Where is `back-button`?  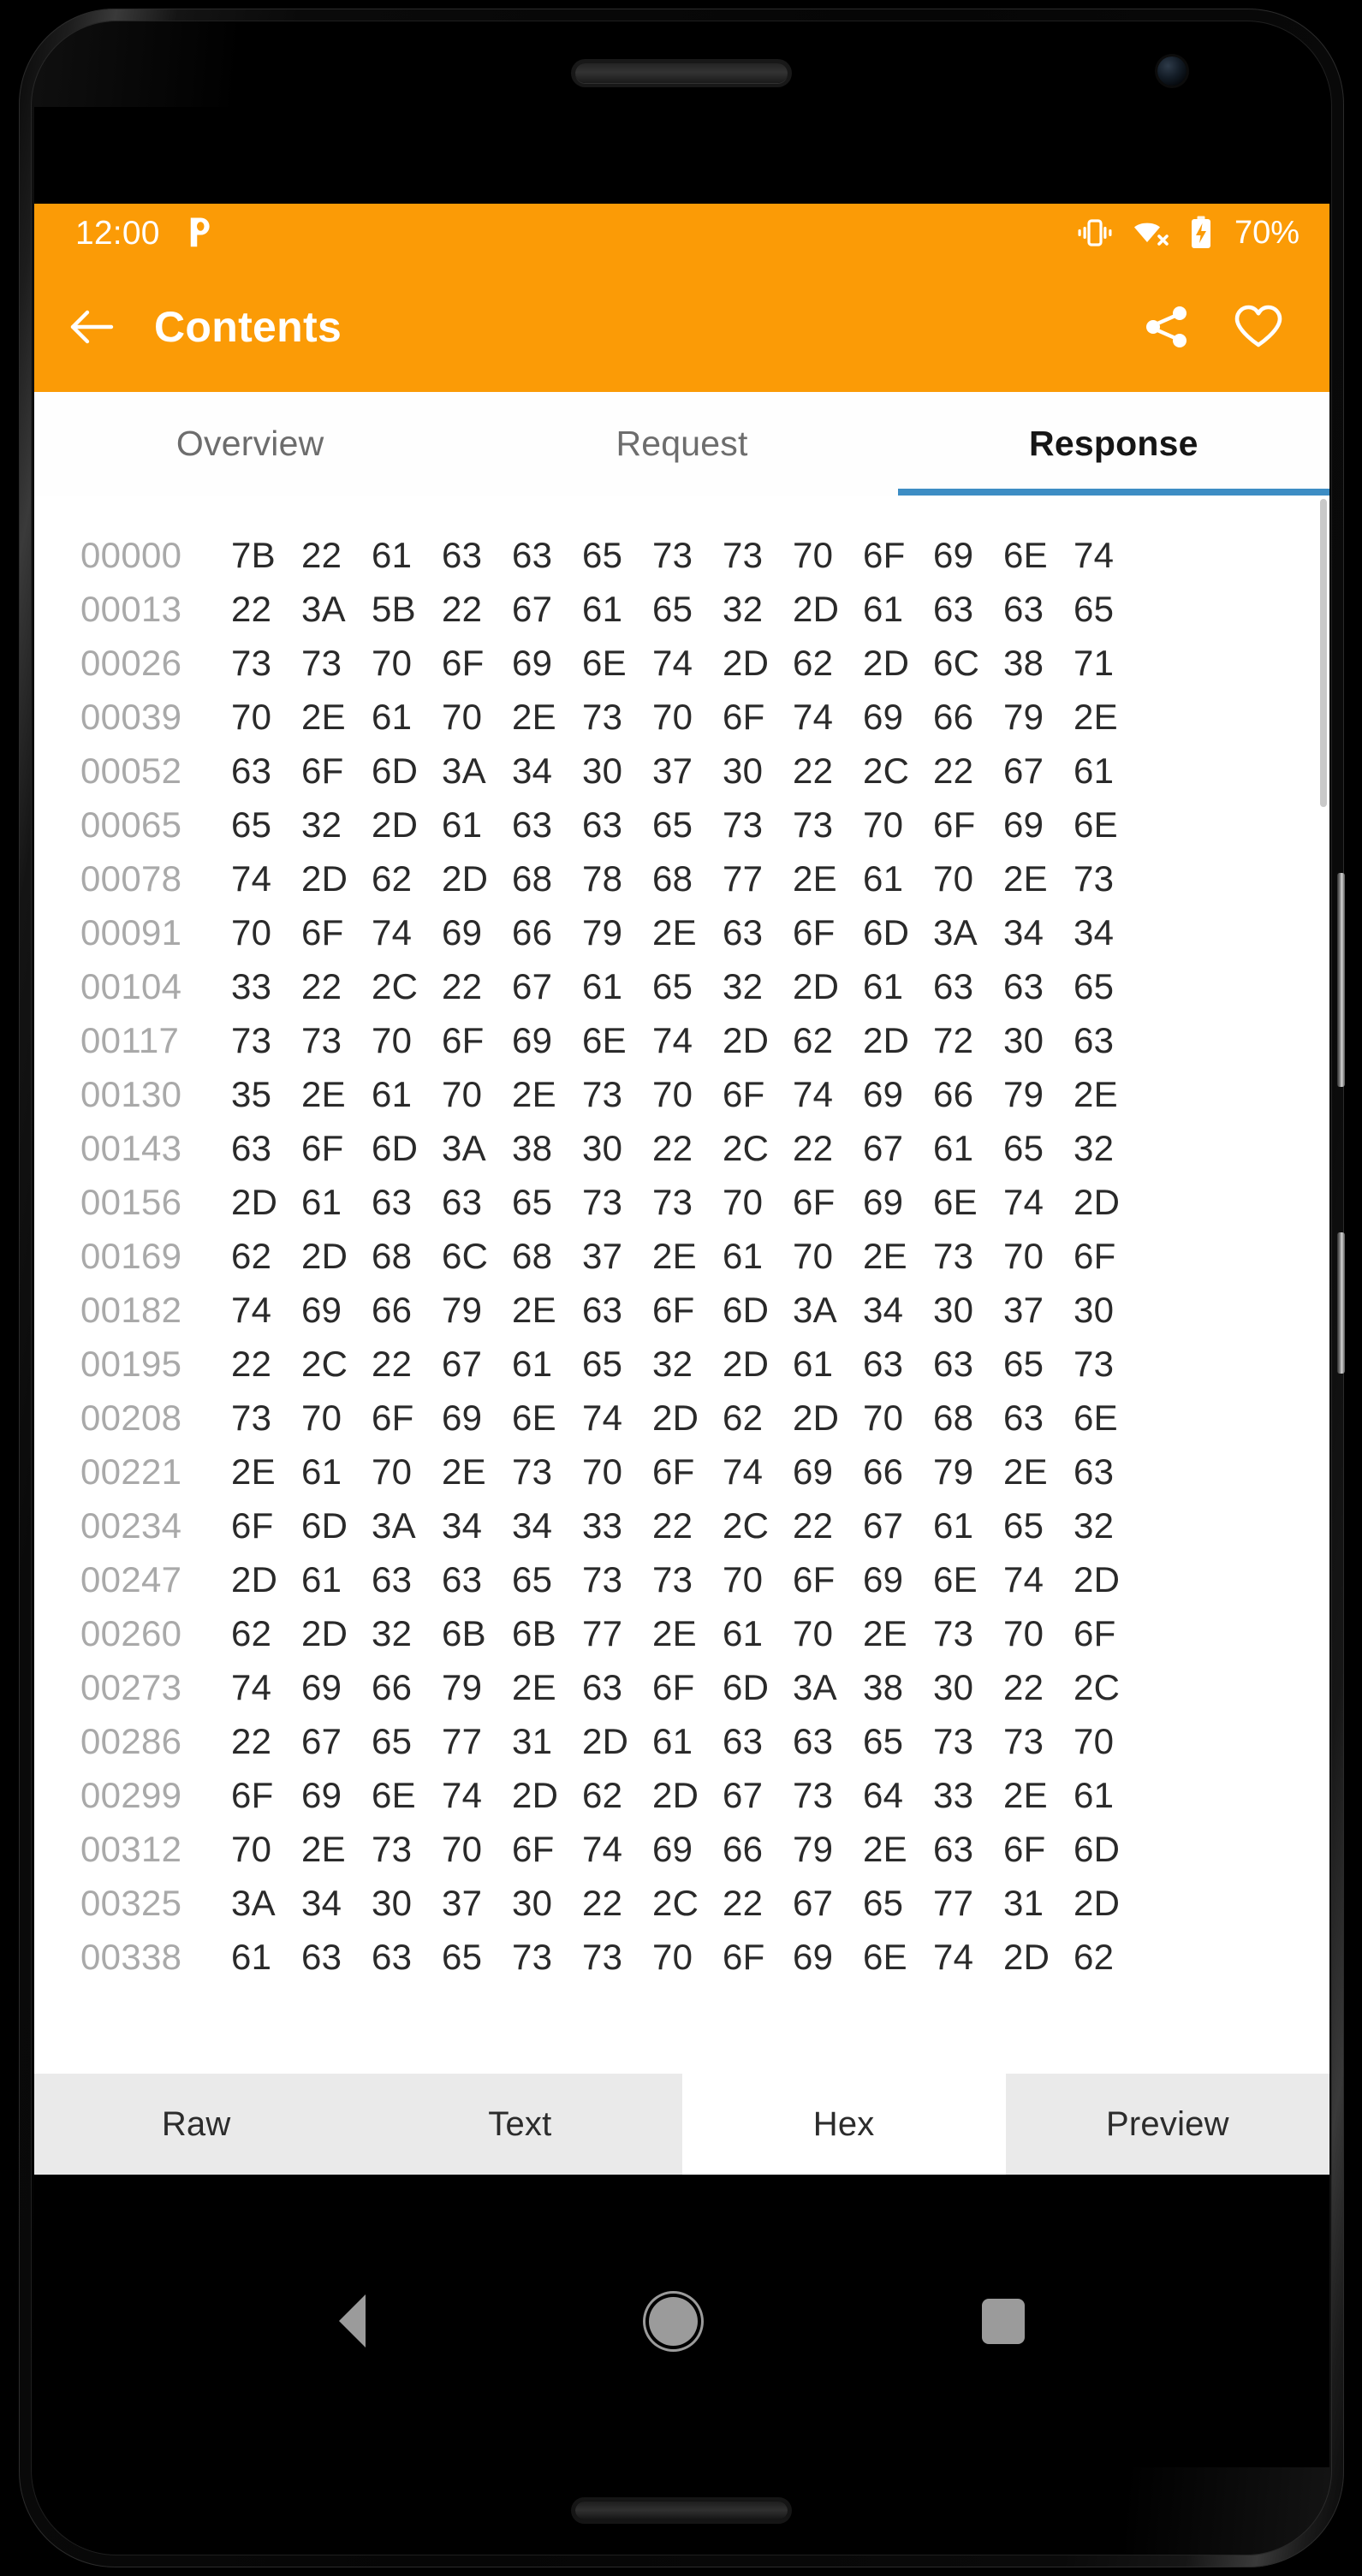 back-button is located at coordinates (92, 327).